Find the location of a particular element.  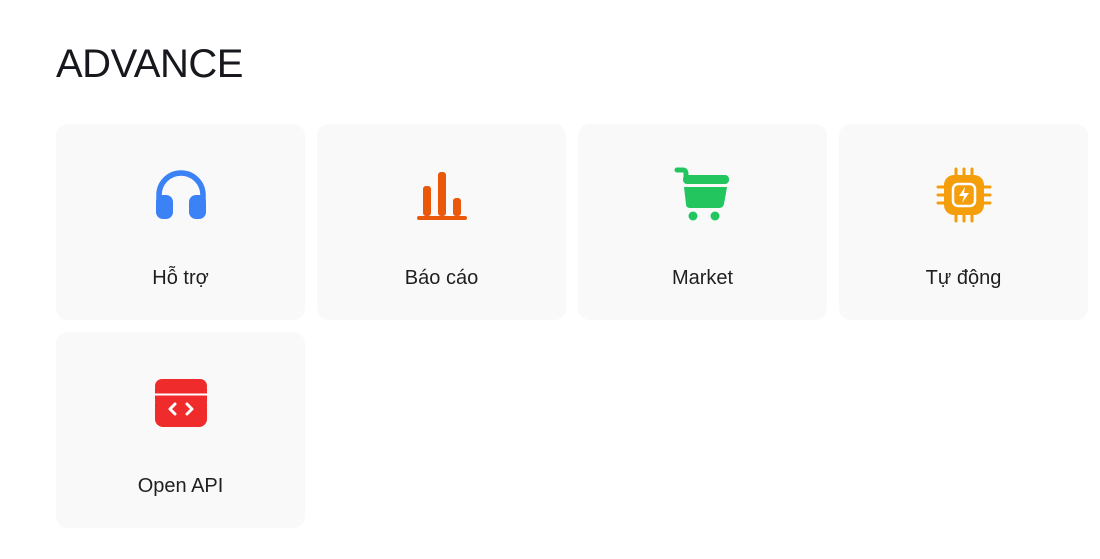

card-automation: Tự động is located at coordinates (963, 222).